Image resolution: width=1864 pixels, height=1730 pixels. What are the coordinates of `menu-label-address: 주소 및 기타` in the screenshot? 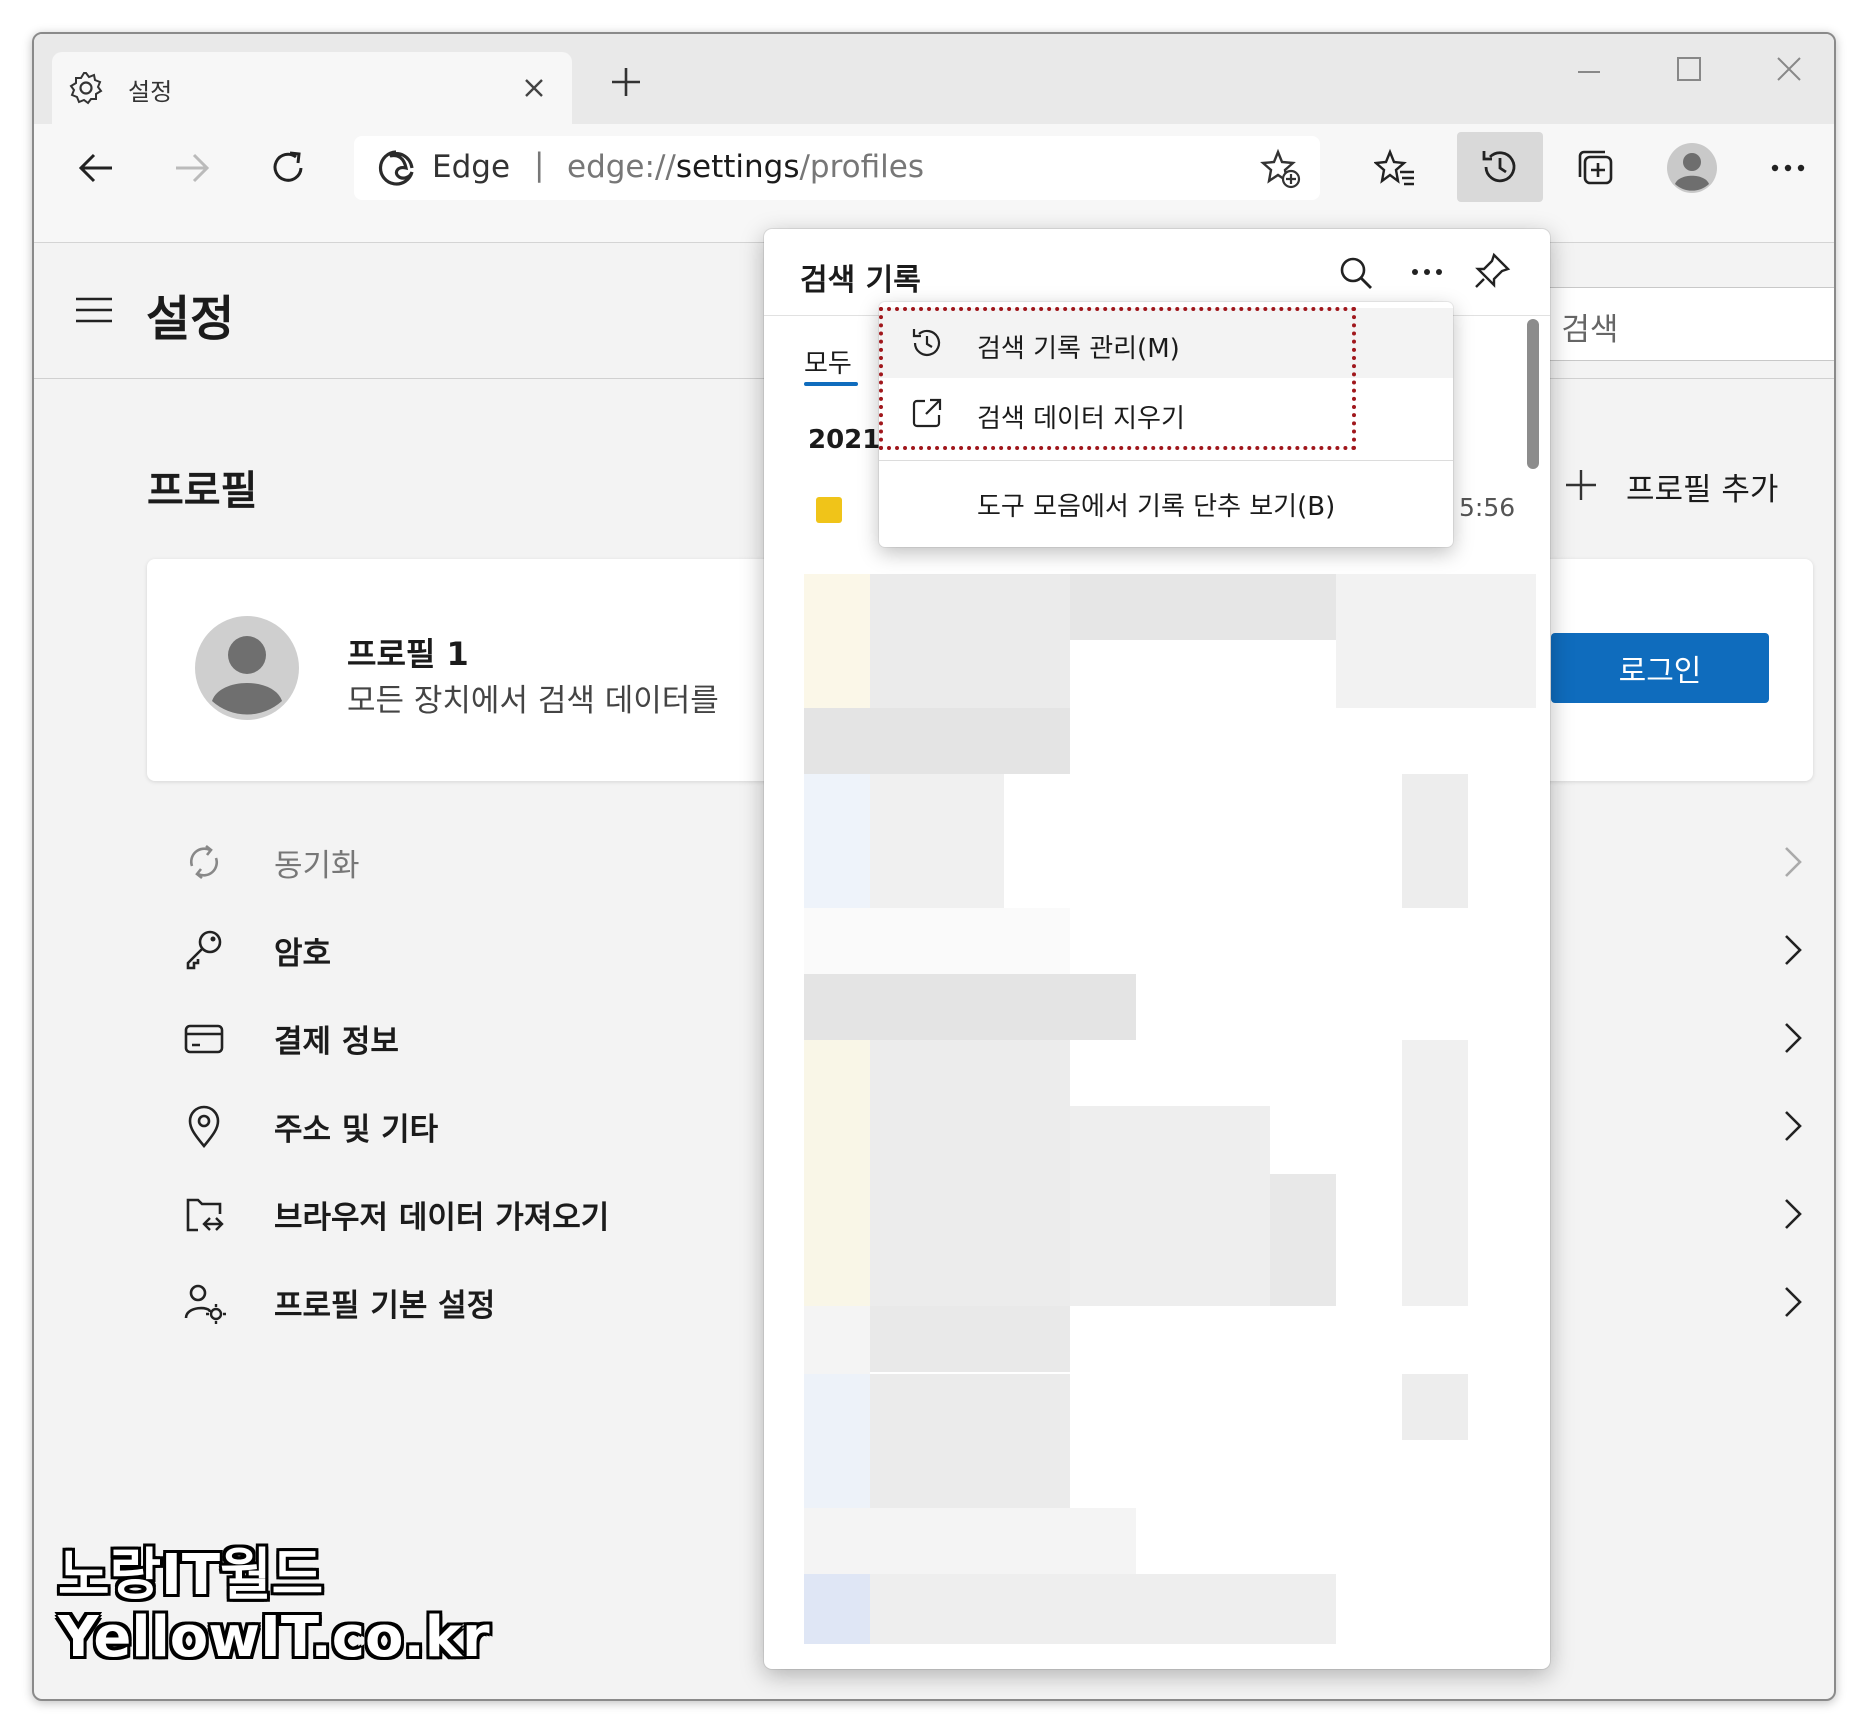 It's located at (356, 1130).